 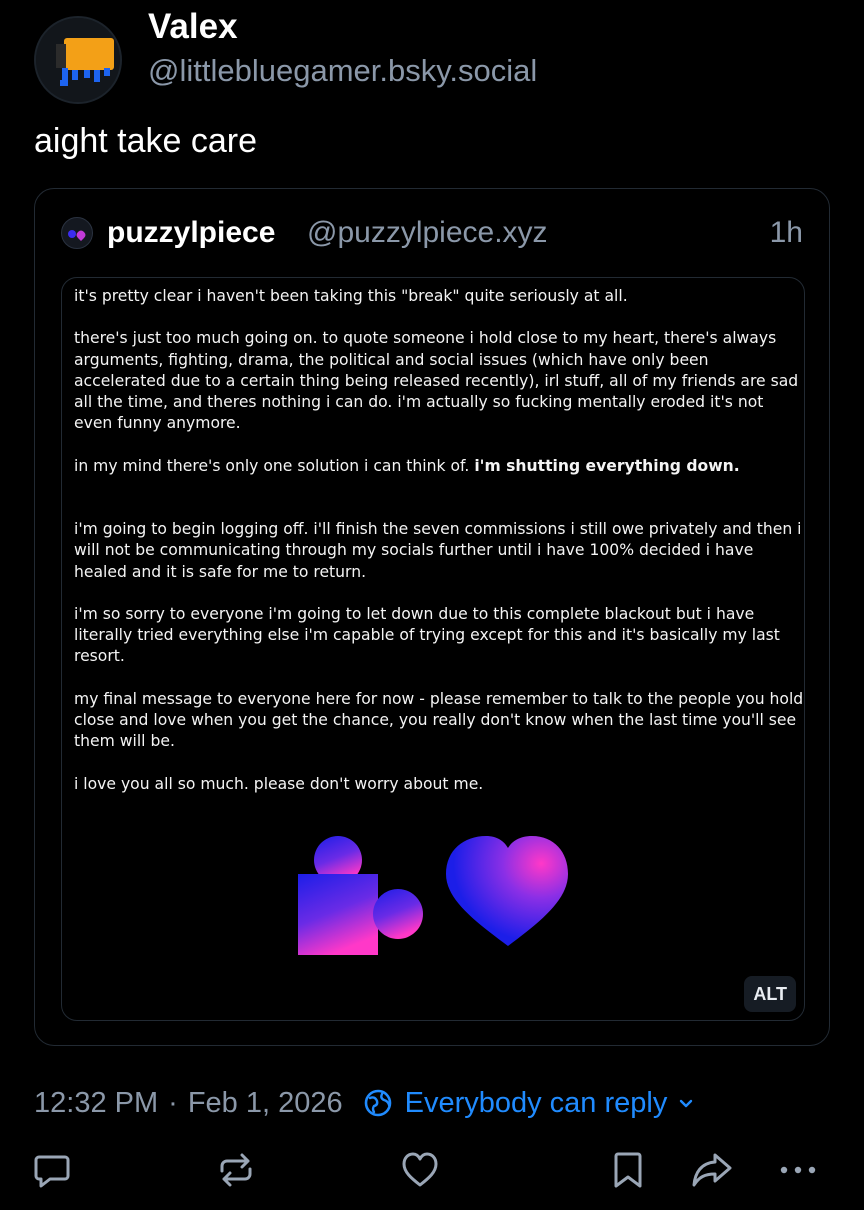 I want to click on post-time: 12:32 PM, so click(x=96, y=1102).